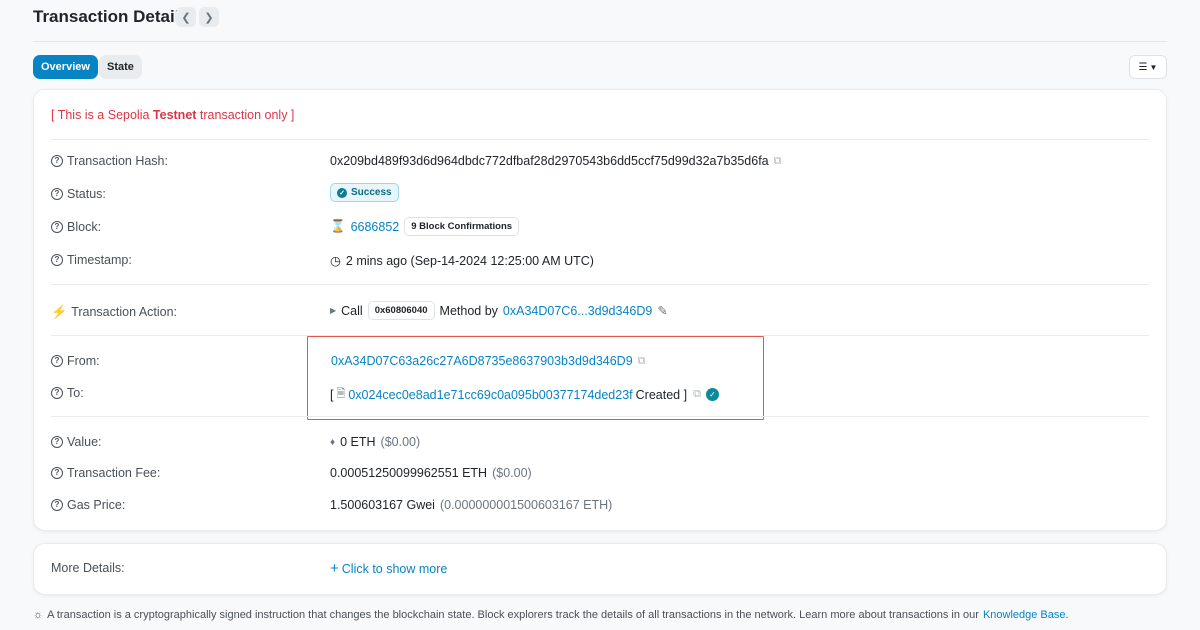 This screenshot has height=630, width=1200. What do you see at coordinates (75, 361) in the screenshot?
I see `from-label: ? From:` at bounding box center [75, 361].